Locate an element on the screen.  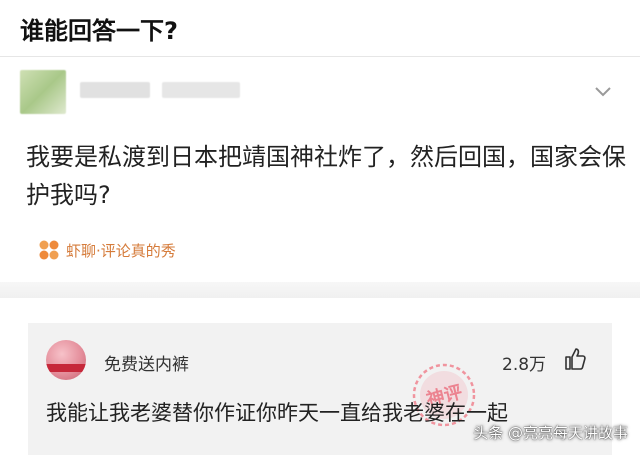
comment-username: 免费送内裤 is located at coordinates (146, 362).